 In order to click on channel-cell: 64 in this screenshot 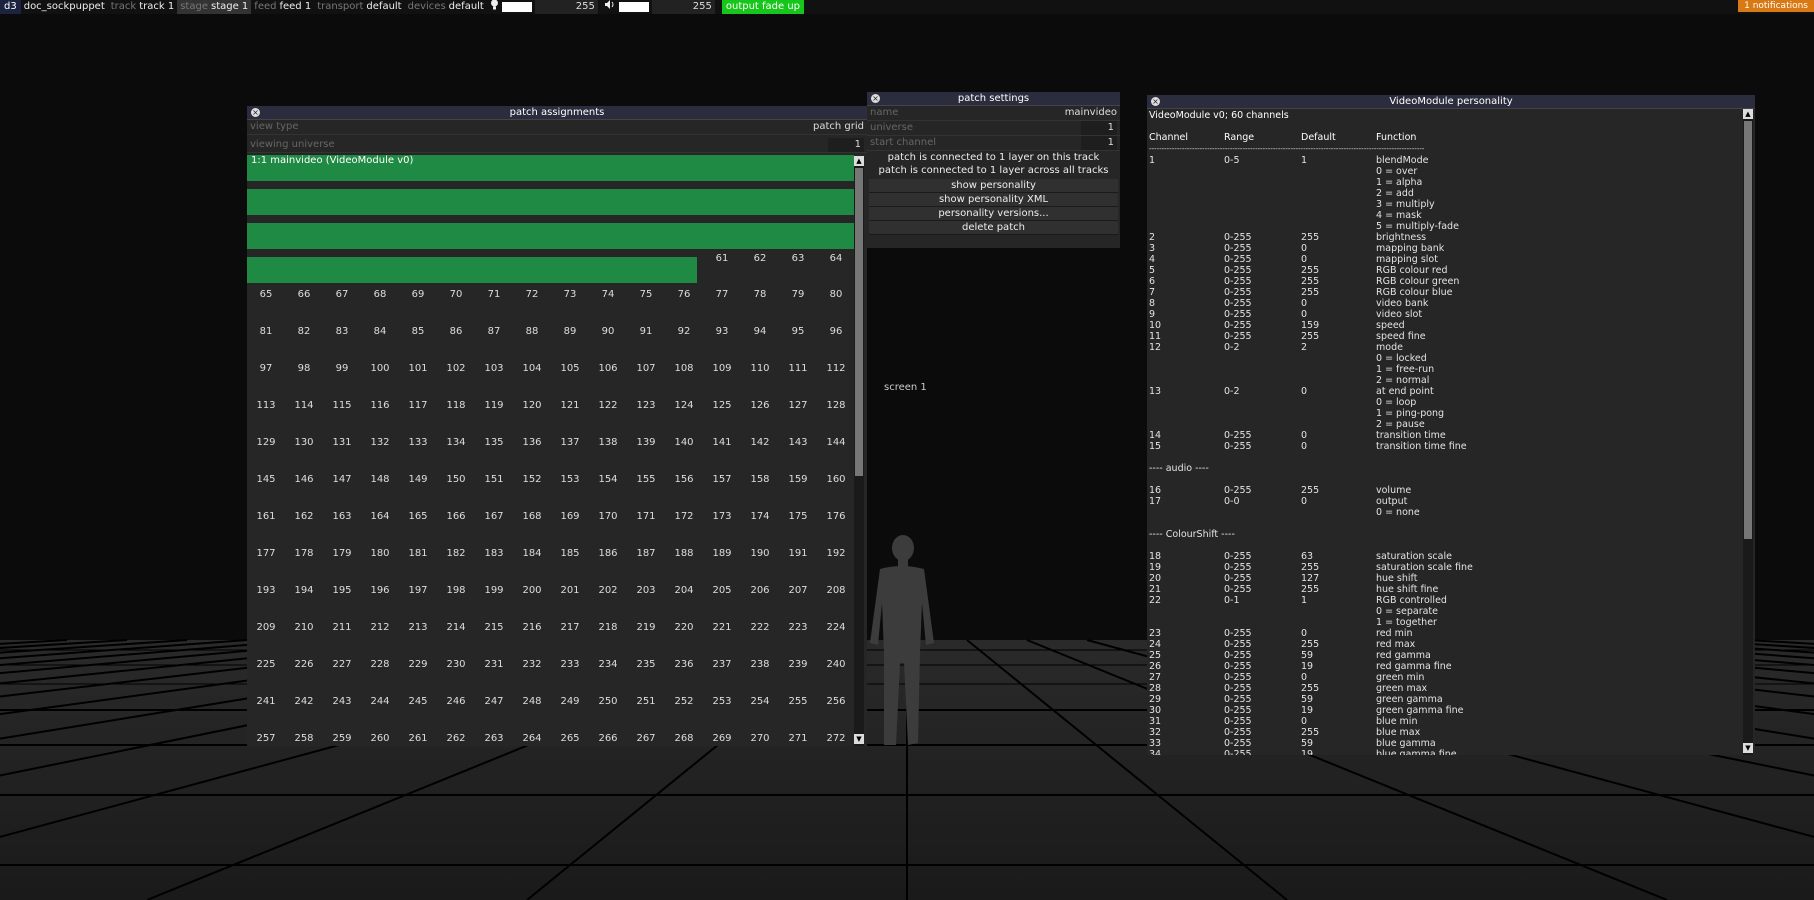, I will do `click(836, 258)`.